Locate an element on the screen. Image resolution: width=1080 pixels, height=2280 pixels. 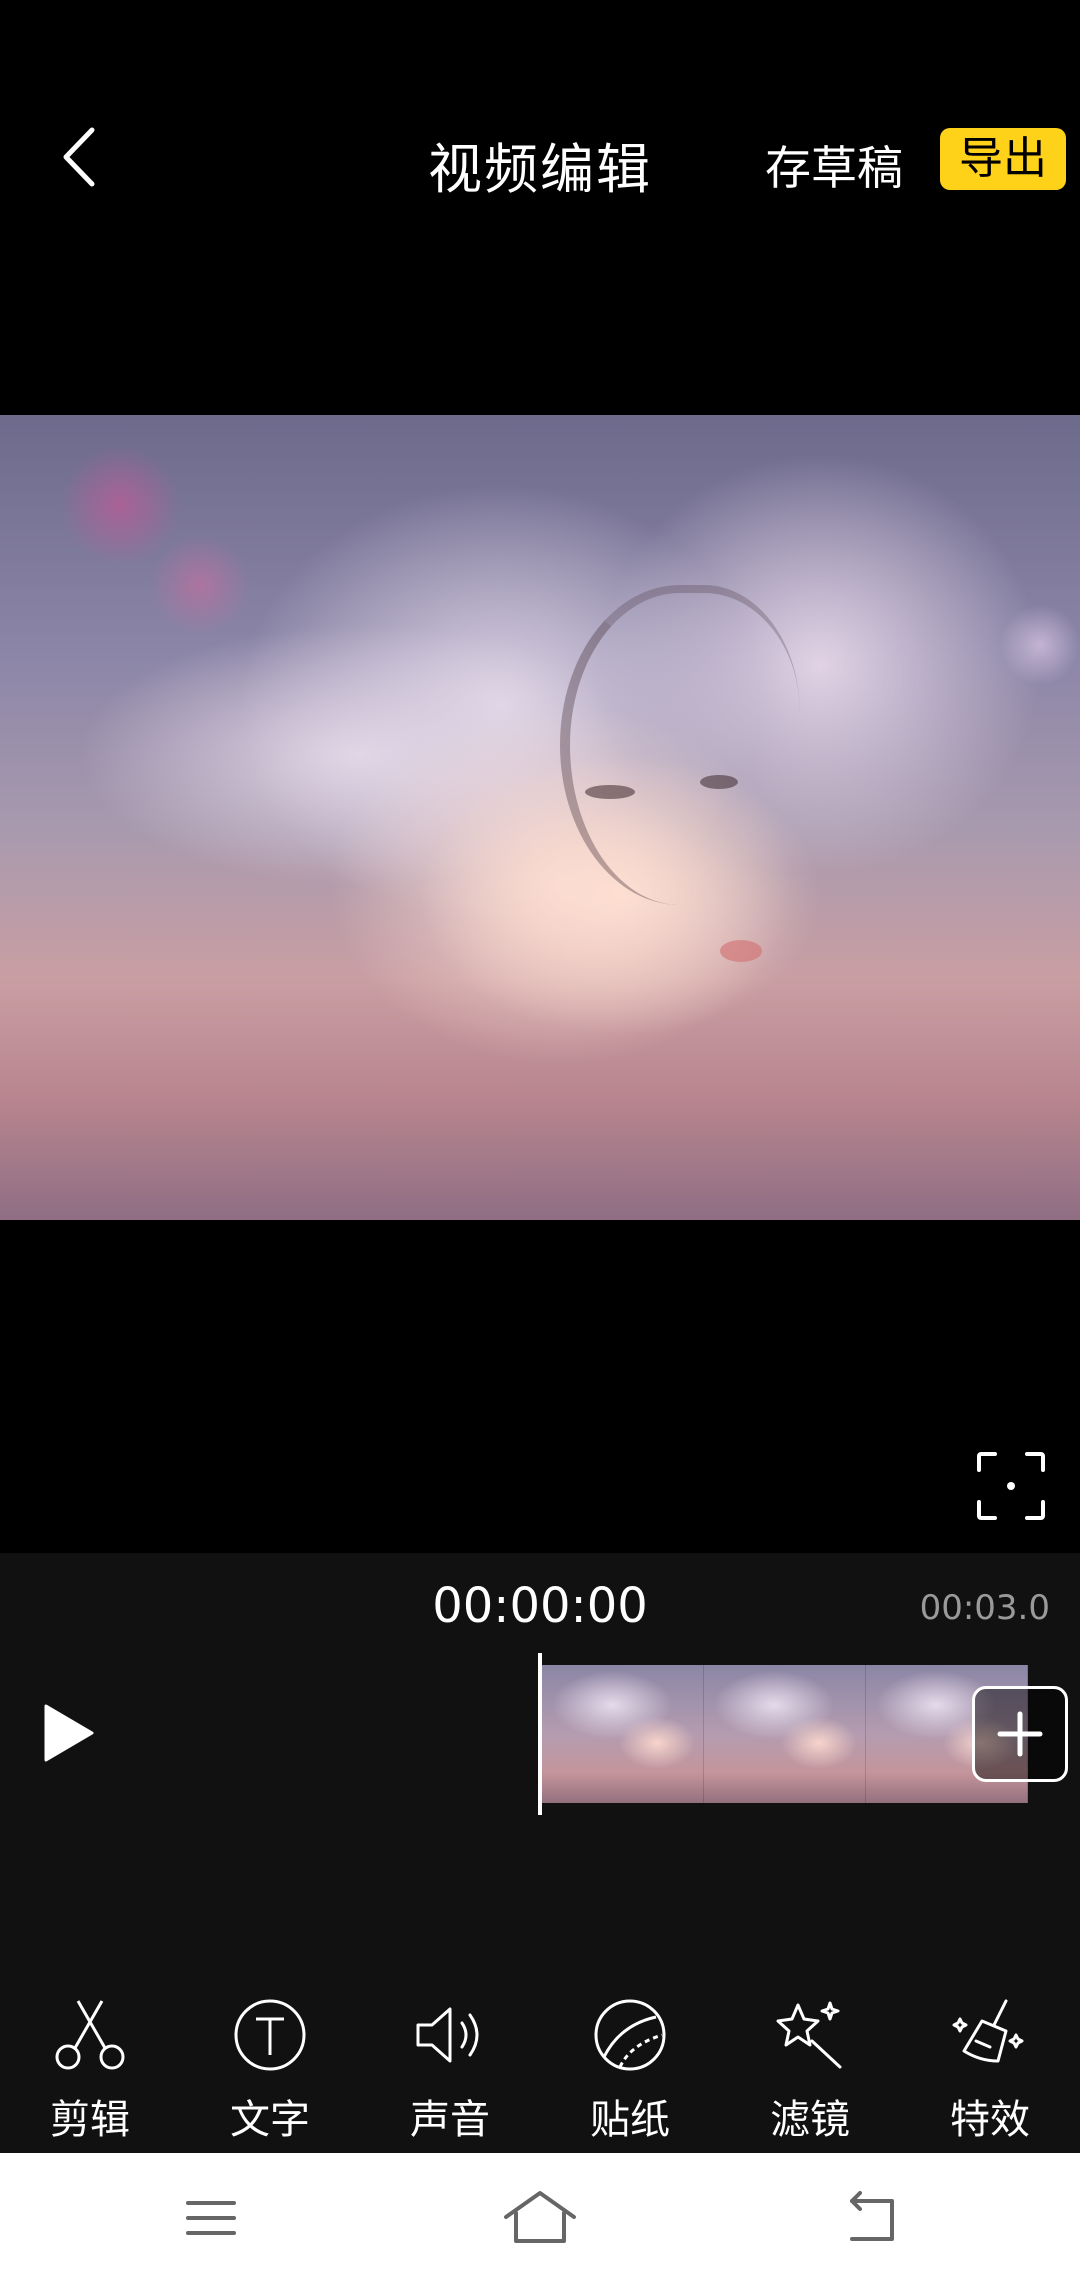
scissors-icon is located at coordinates (90, 2035).